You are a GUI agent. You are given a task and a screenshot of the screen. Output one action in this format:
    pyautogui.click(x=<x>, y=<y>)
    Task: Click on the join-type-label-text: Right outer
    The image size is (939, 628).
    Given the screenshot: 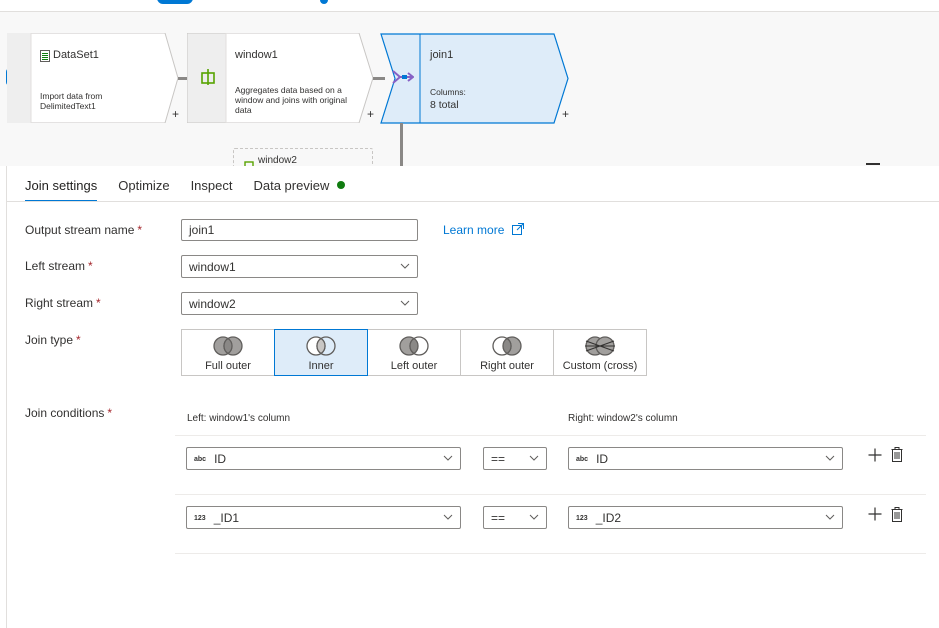 What is the action you would take?
    pyautogui.click(x=507, y=366)
    